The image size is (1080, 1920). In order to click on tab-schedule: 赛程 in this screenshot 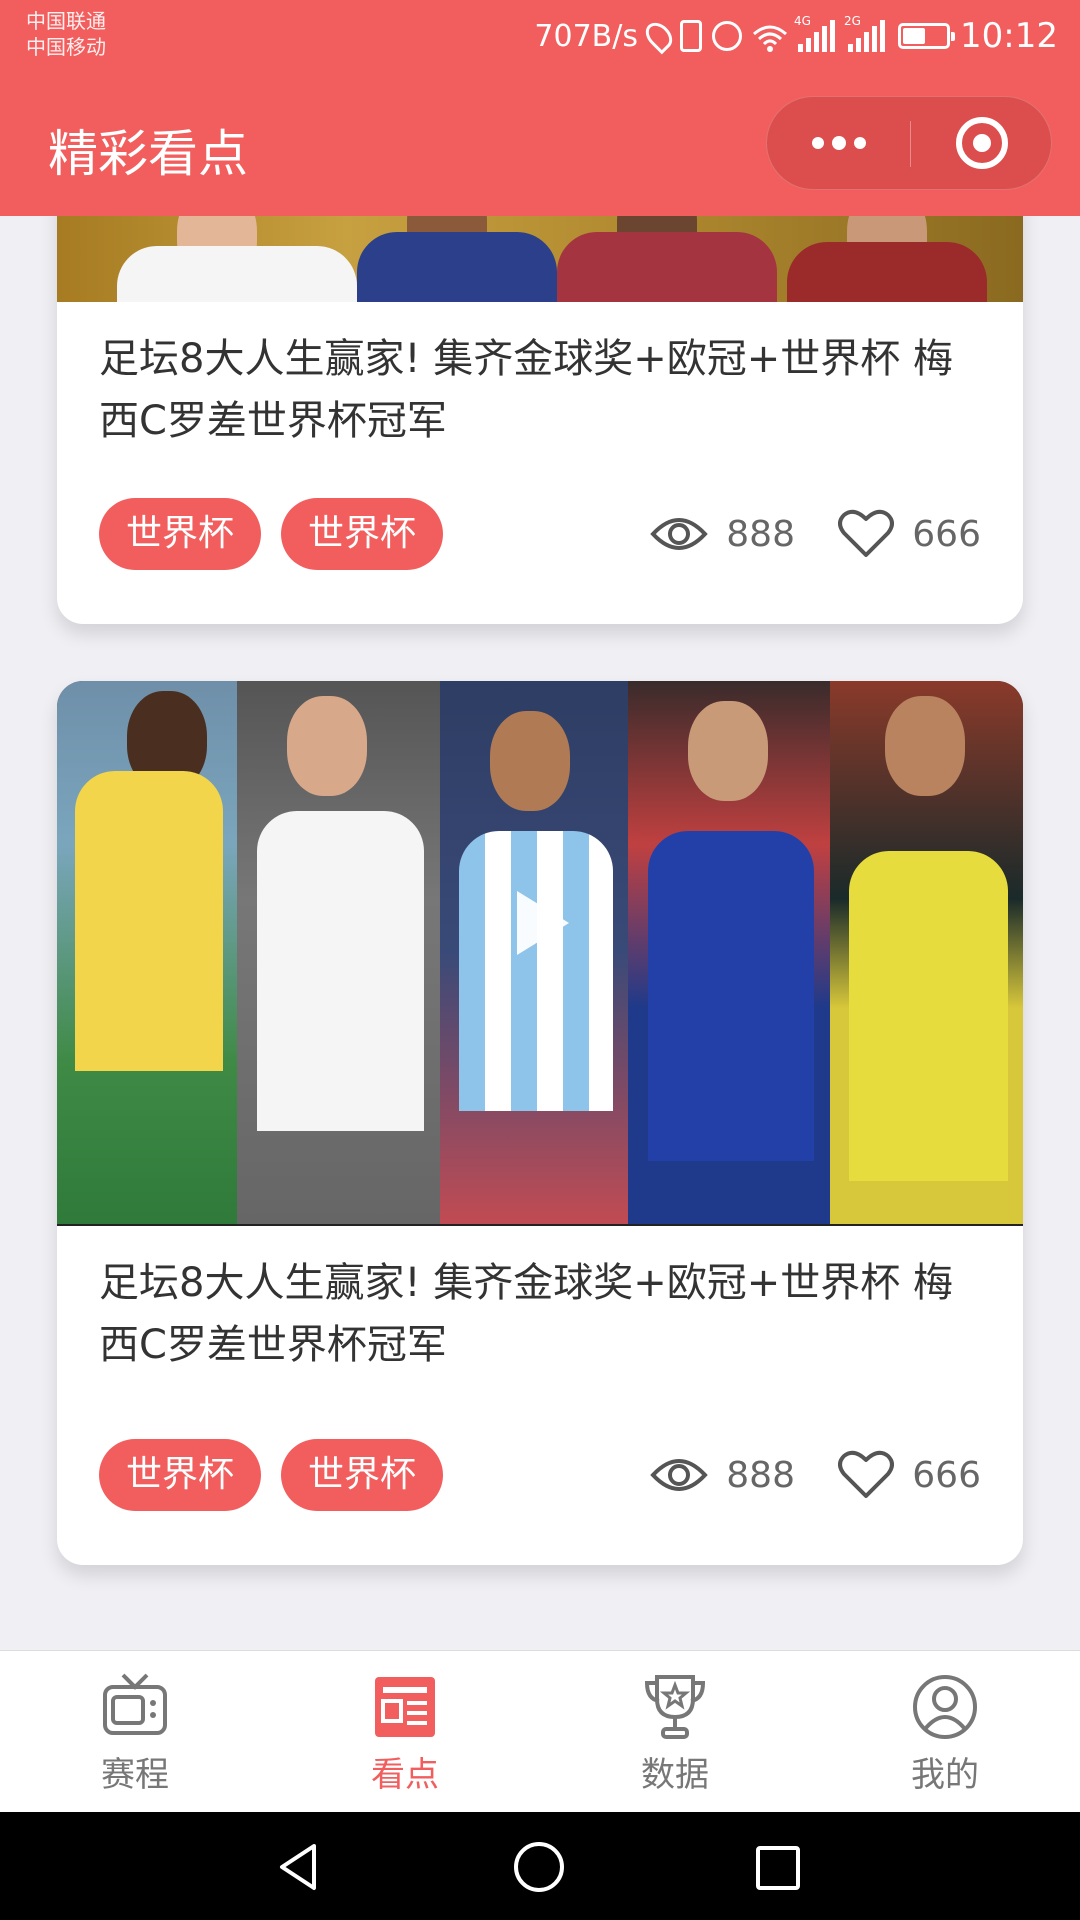, I will do `click(135, 1731)`.